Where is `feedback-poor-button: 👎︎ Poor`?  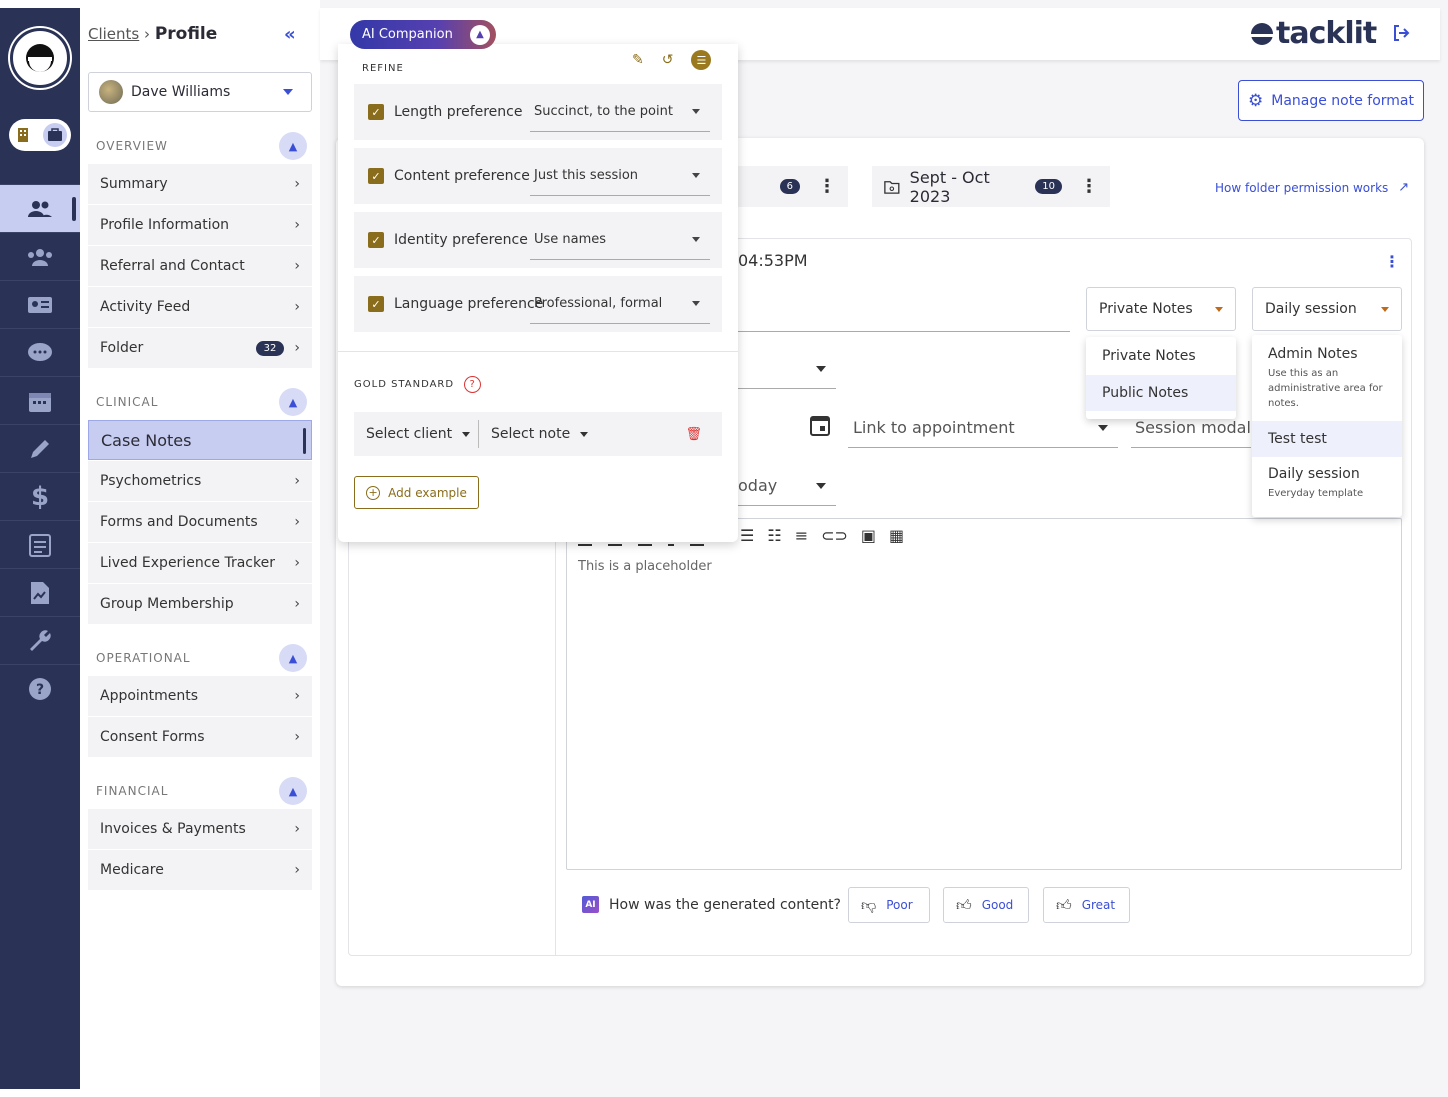 feedback-poor-button: 👎︎ Poor is located at coordinates (889, 905).